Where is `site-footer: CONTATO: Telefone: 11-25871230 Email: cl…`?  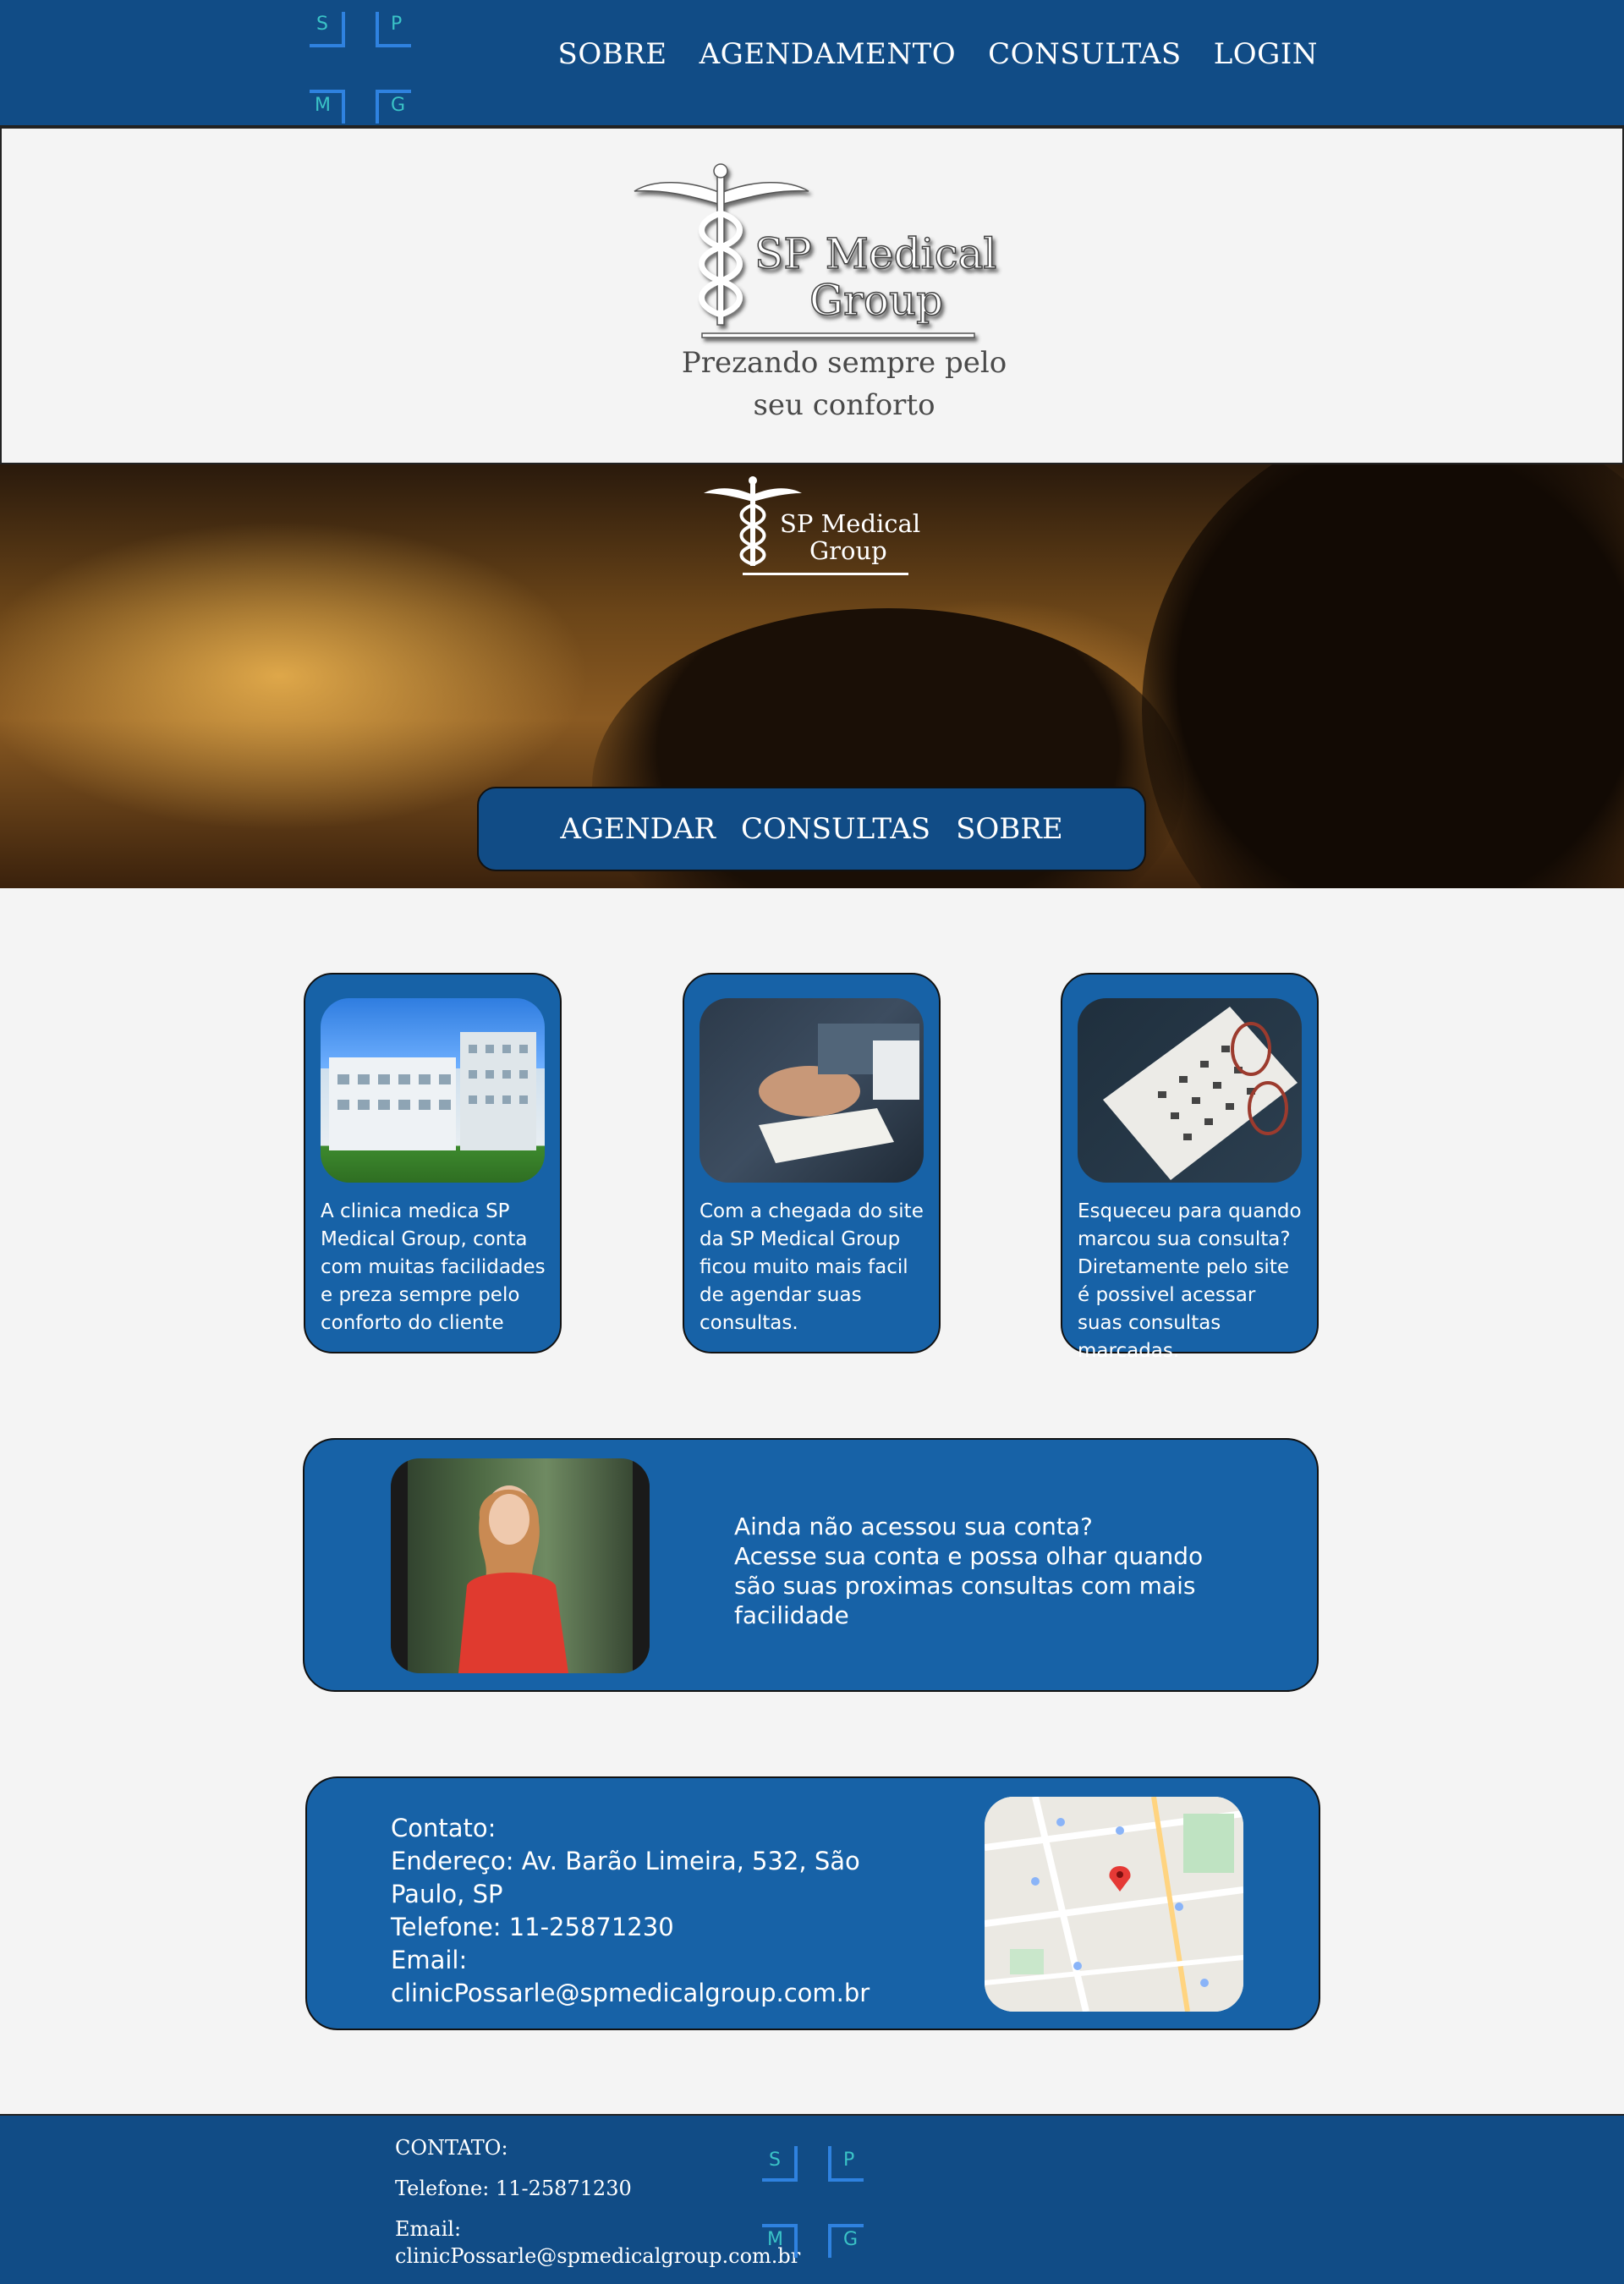
site-footer: CONTATO: Telefone: 11-25871230 Email: cl… is located at coordinates (812, 2199).